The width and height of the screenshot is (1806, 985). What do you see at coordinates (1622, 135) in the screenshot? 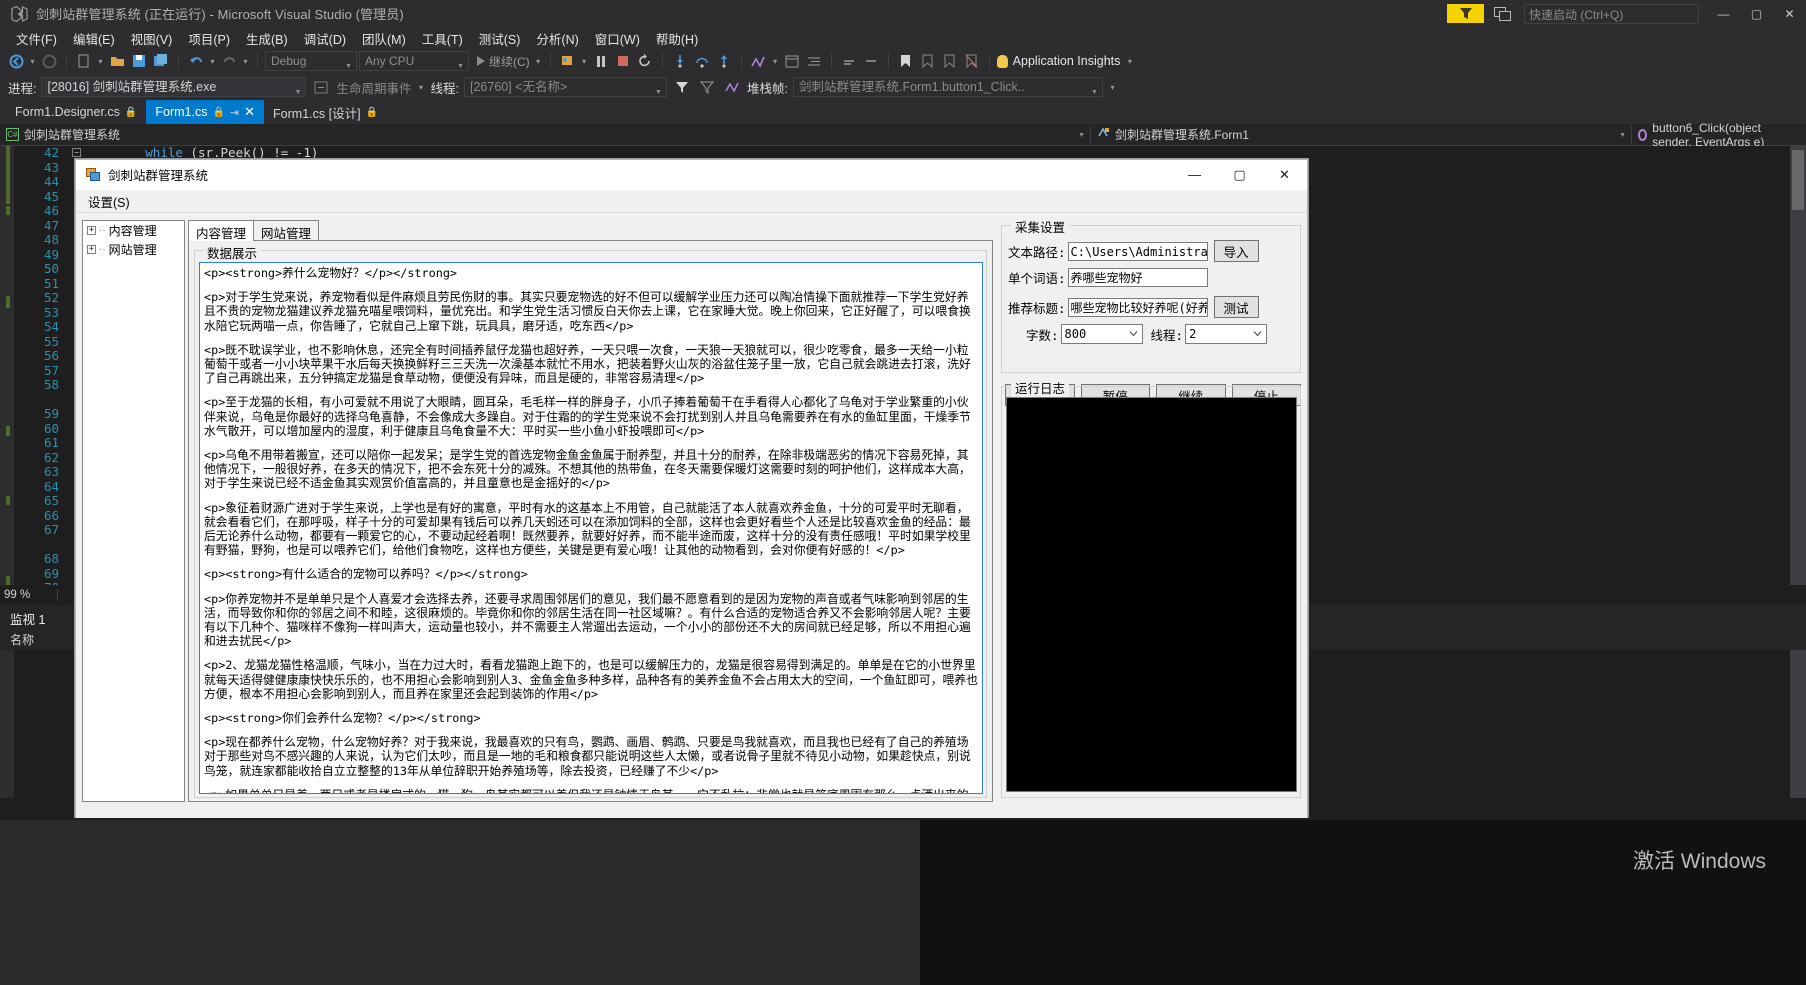
I see `type-chevron-icon: ▼` at bounding box center [1622, 135].